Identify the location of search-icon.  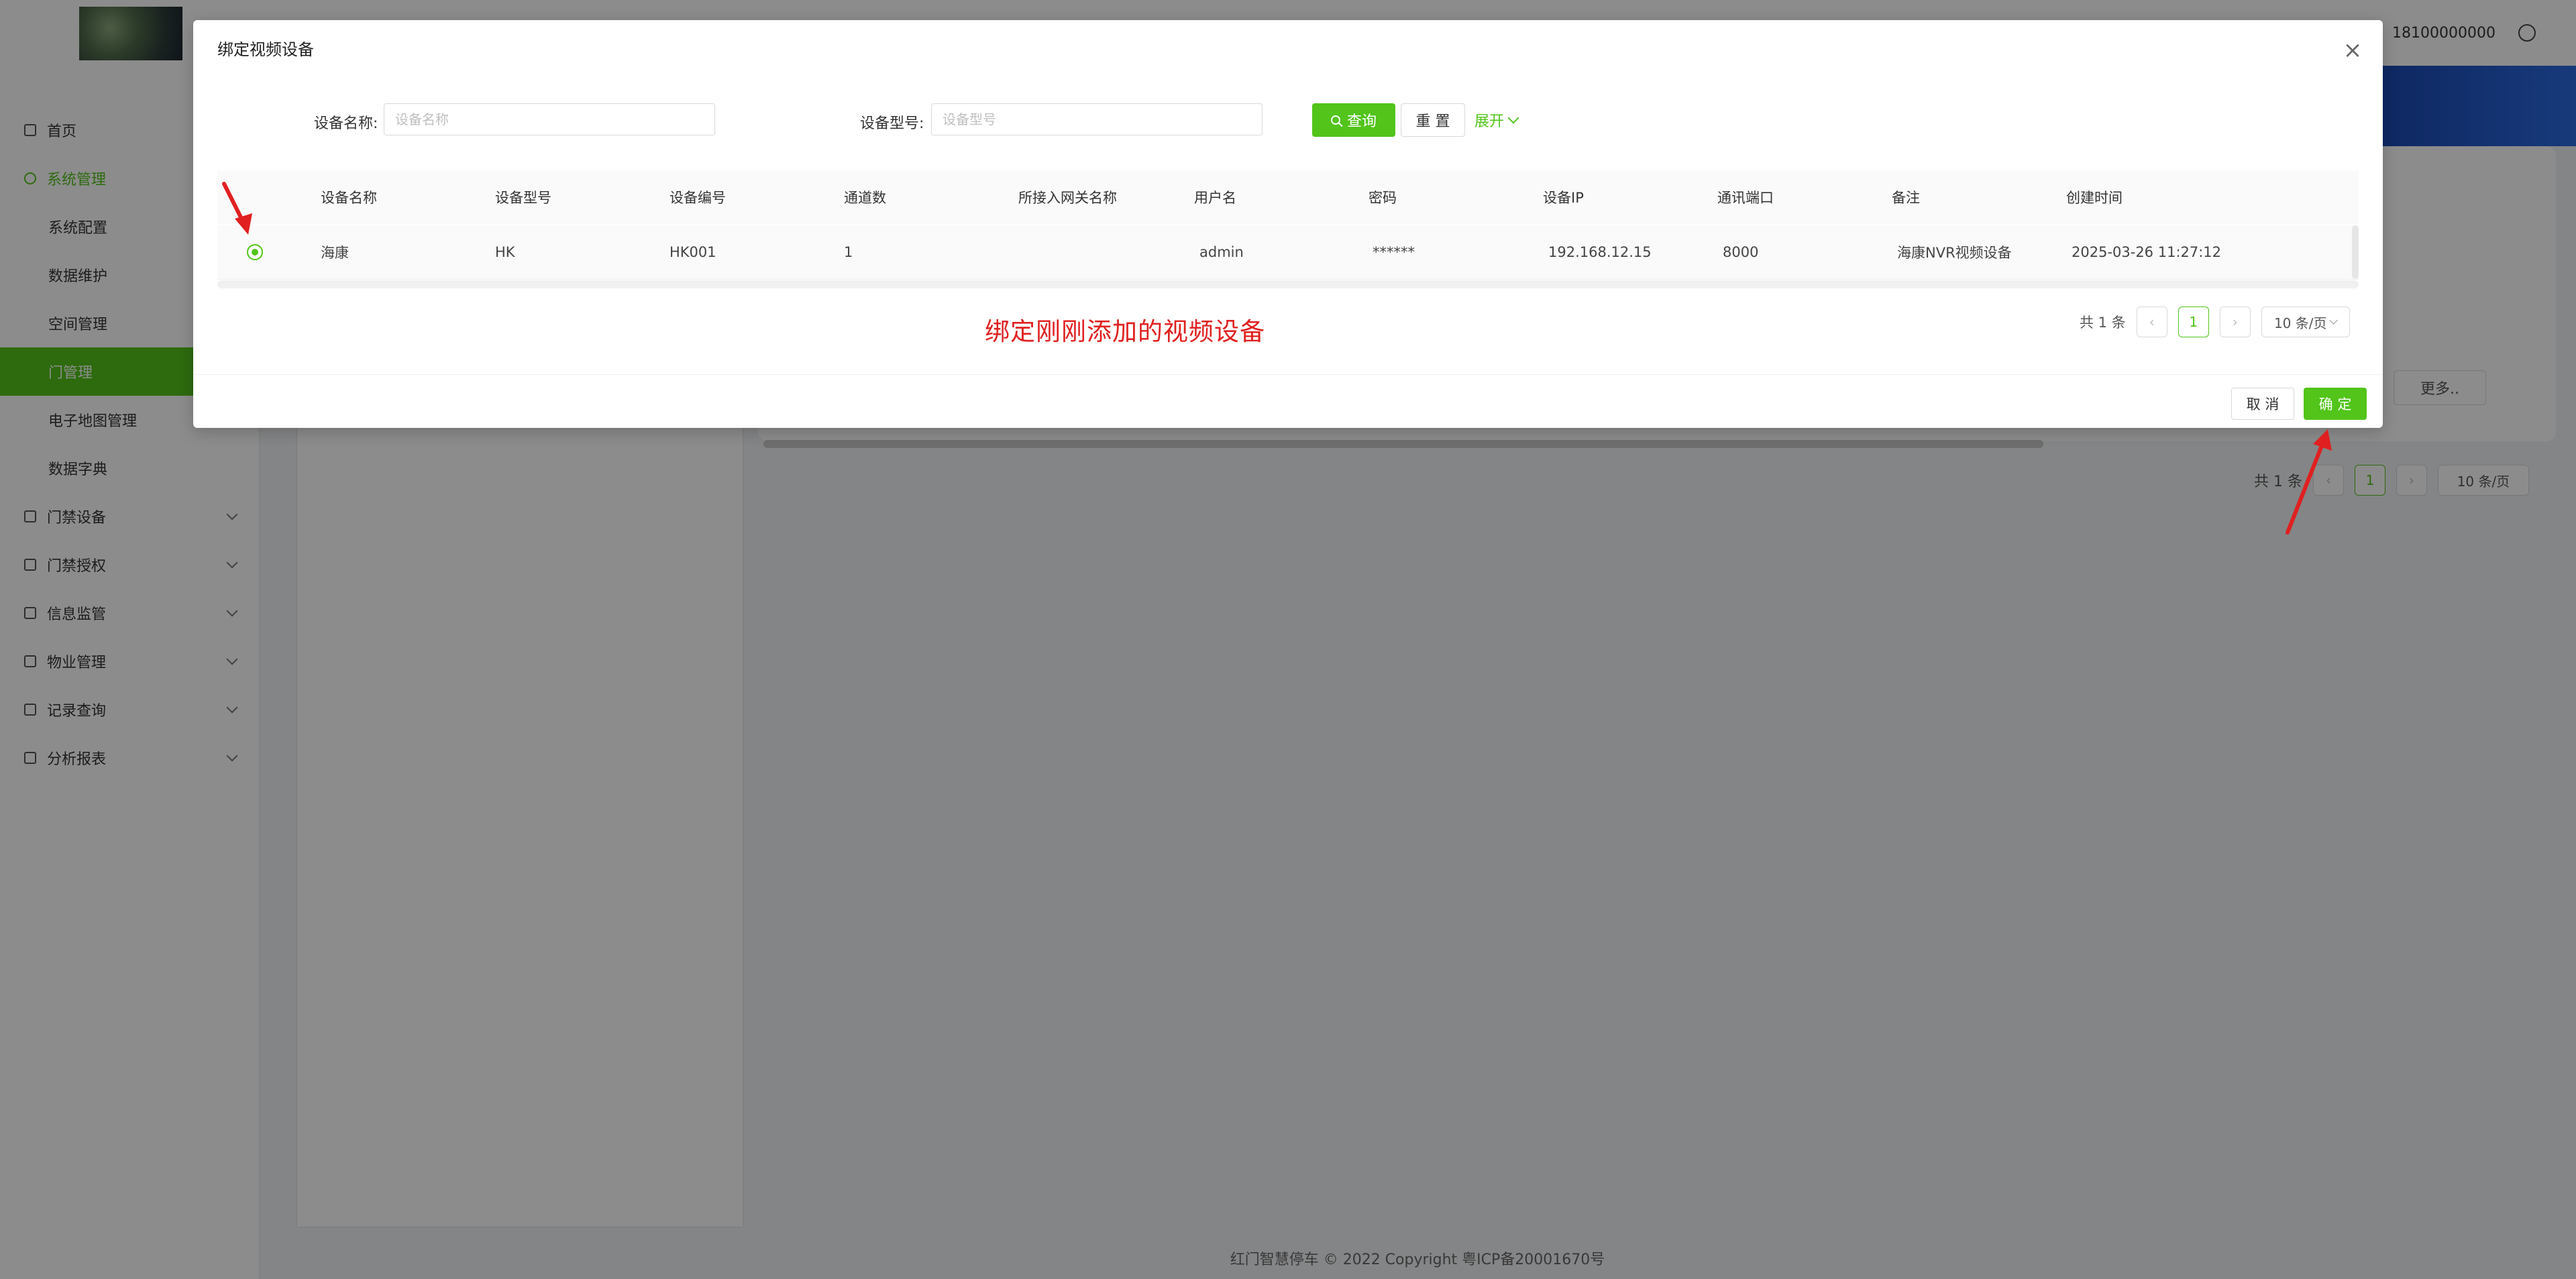
(1335, 120).